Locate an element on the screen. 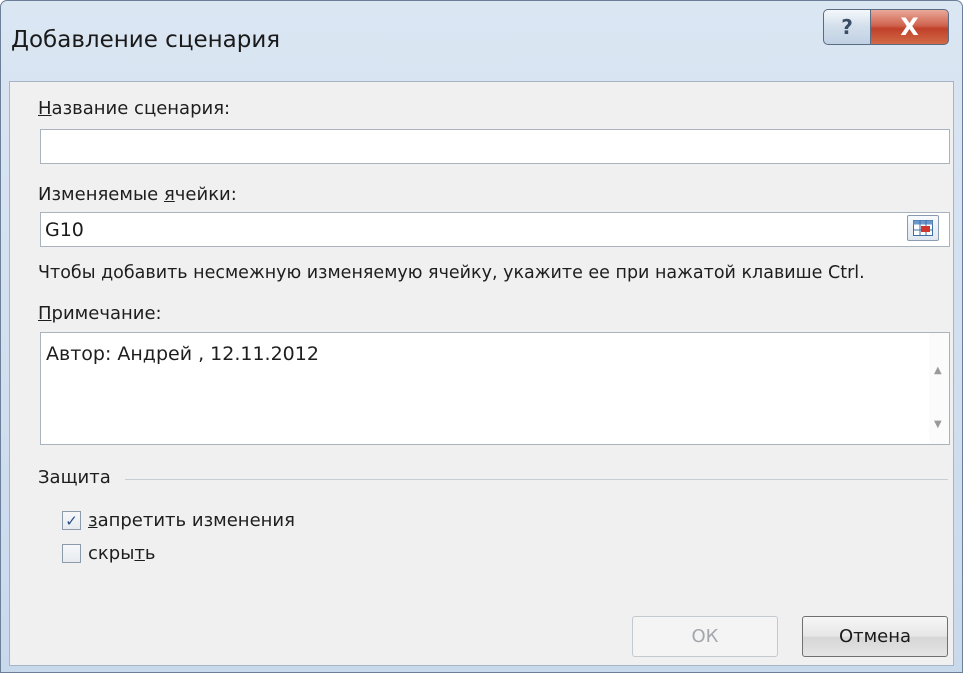 This screenshot has width=963, height=673. comment-label: Примечание: is located at coordinates (100, 313).